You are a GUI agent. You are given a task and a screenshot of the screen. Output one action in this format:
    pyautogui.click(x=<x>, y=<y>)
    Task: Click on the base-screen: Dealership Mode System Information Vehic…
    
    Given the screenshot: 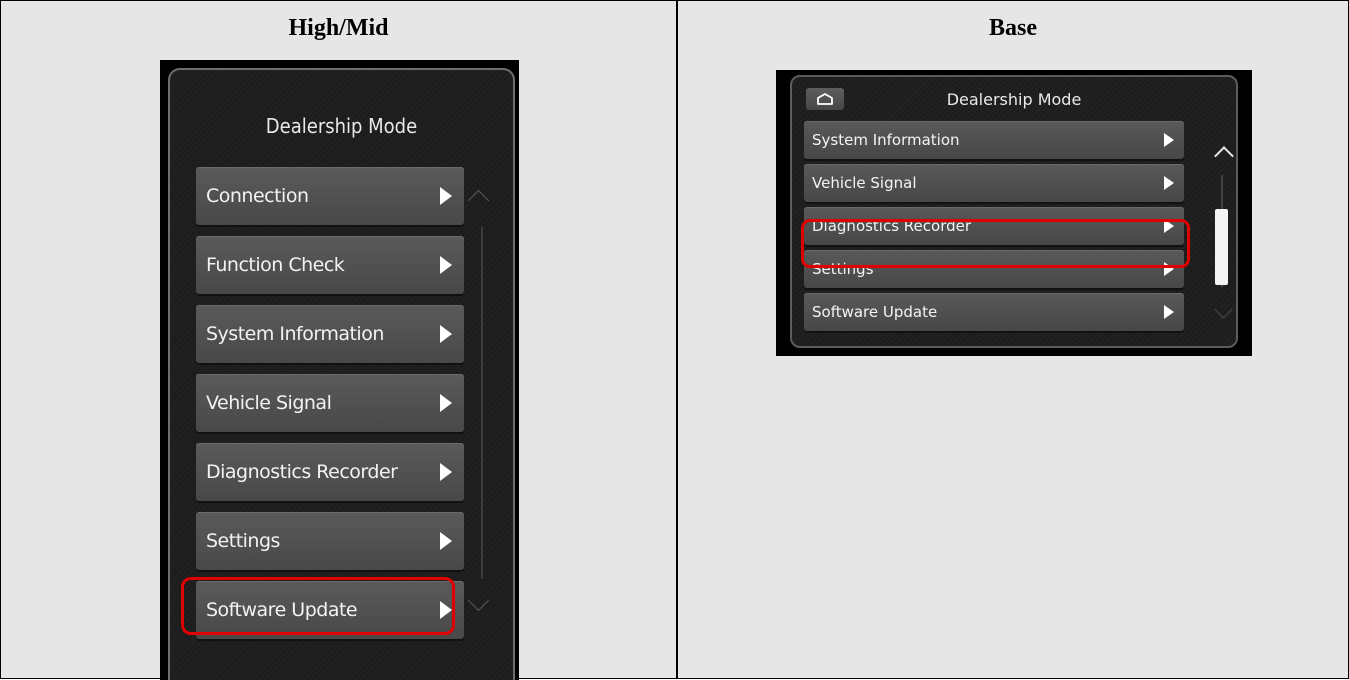 What is the action you would take?
    pyautogui.click(x=1014, y=213)
    